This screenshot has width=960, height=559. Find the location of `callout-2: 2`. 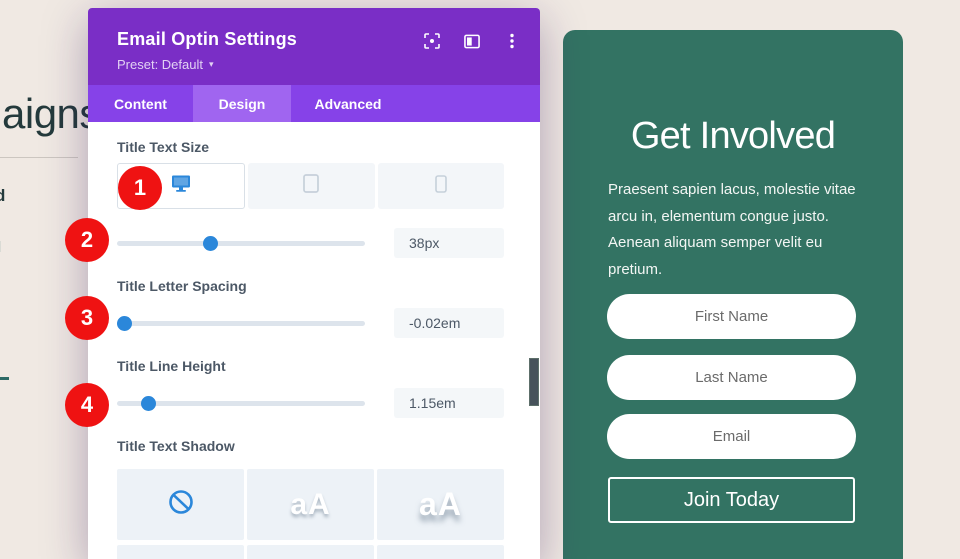

callout-2: 2 is located at coordinates (87, 240).